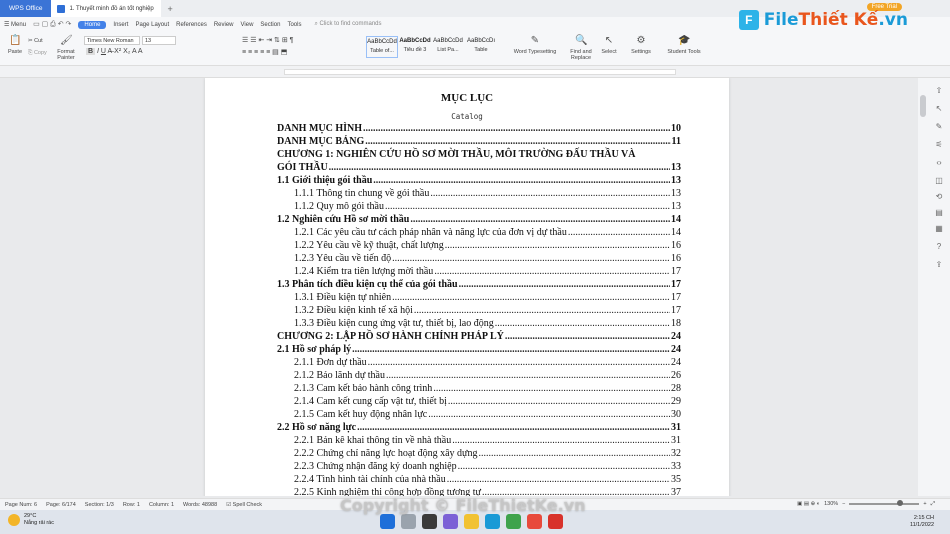 This screenshot has height=534, width=950. I want to click on tab-section: Section, so click(270, 25).